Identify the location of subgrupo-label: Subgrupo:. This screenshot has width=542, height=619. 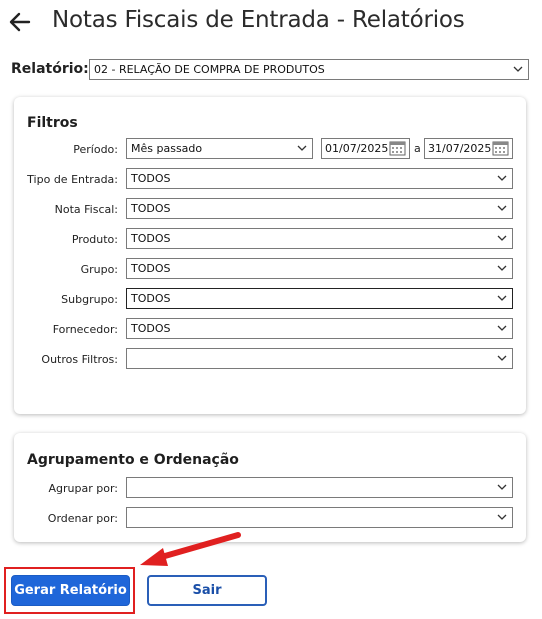
(89, 299).